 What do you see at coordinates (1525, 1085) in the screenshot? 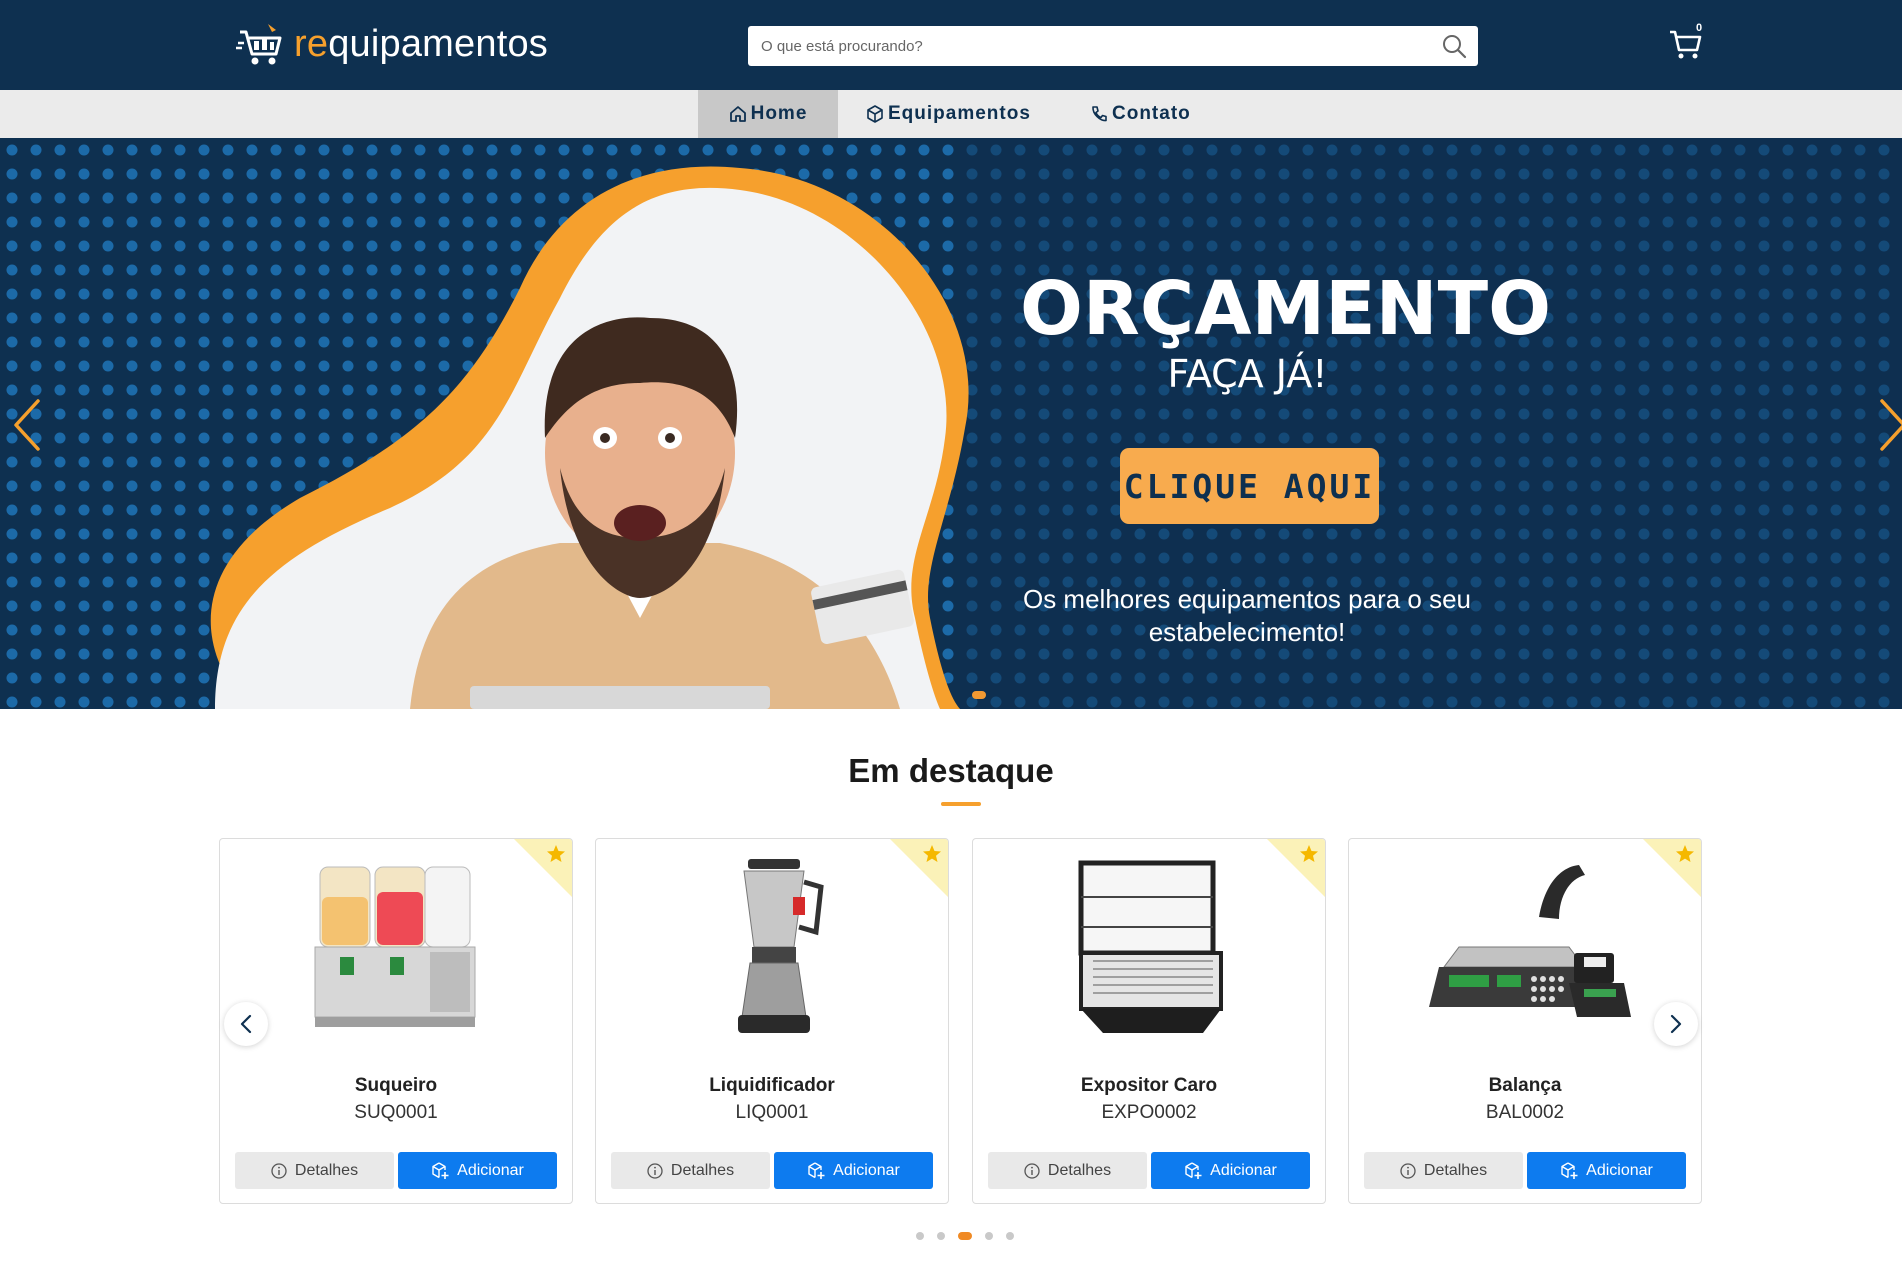
I see `product-name: Balança` at bounding box center [1525, 1085].